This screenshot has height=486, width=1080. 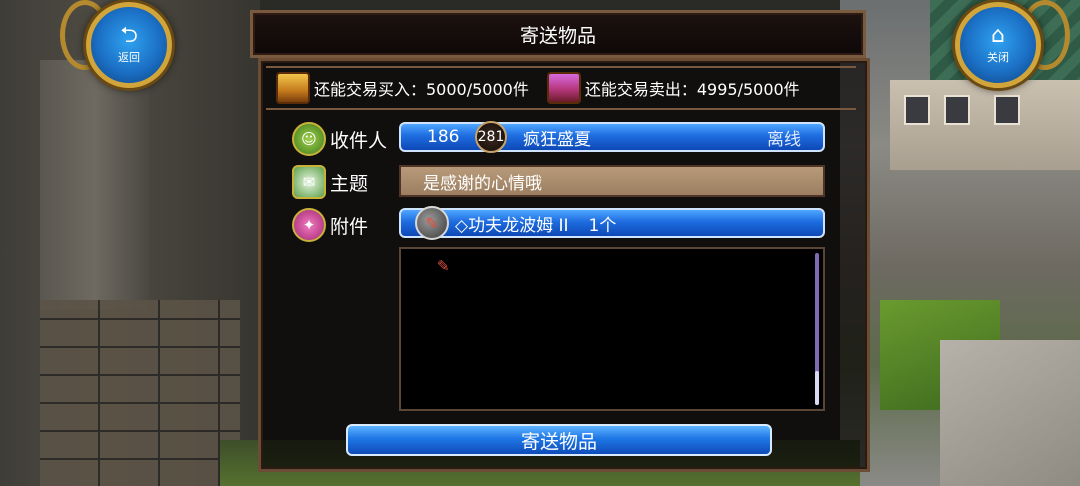 What do you see at coordinates (95, 185) in the screenshot?
I see `stone-pillar` at bounding box center [95, 185].